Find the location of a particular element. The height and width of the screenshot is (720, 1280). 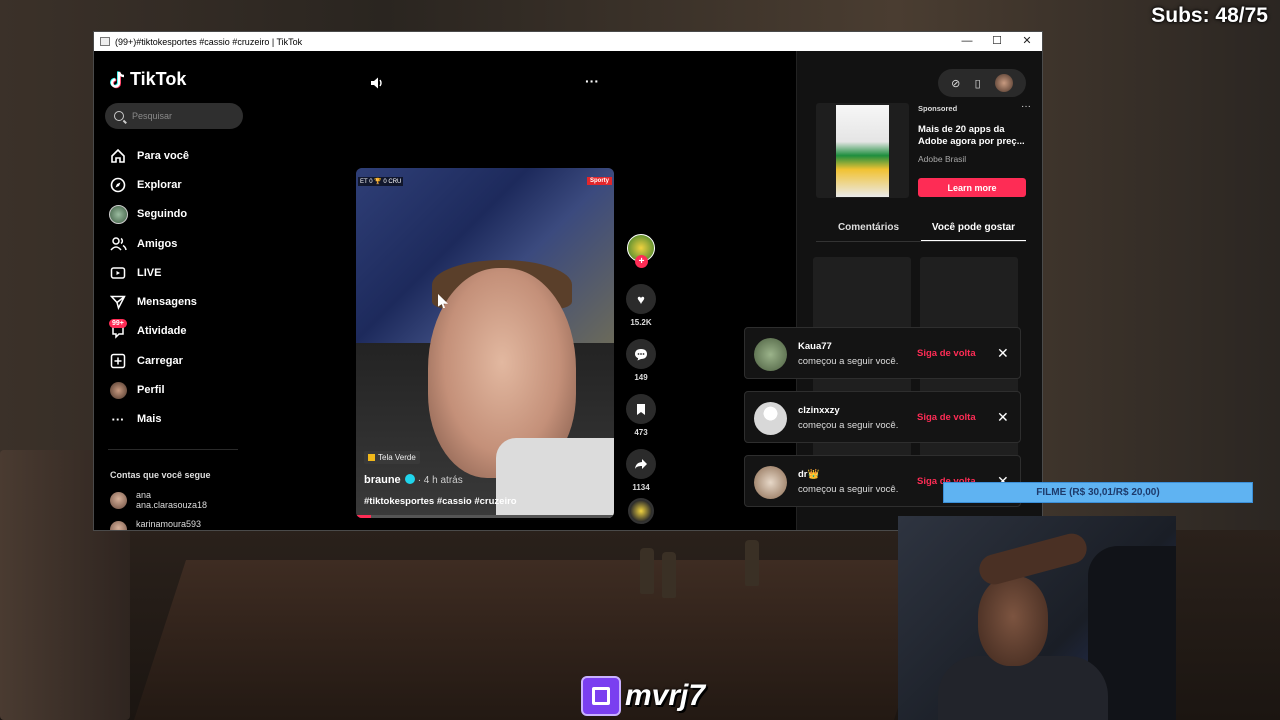

profile-icon is located at coordinates (118, 390).